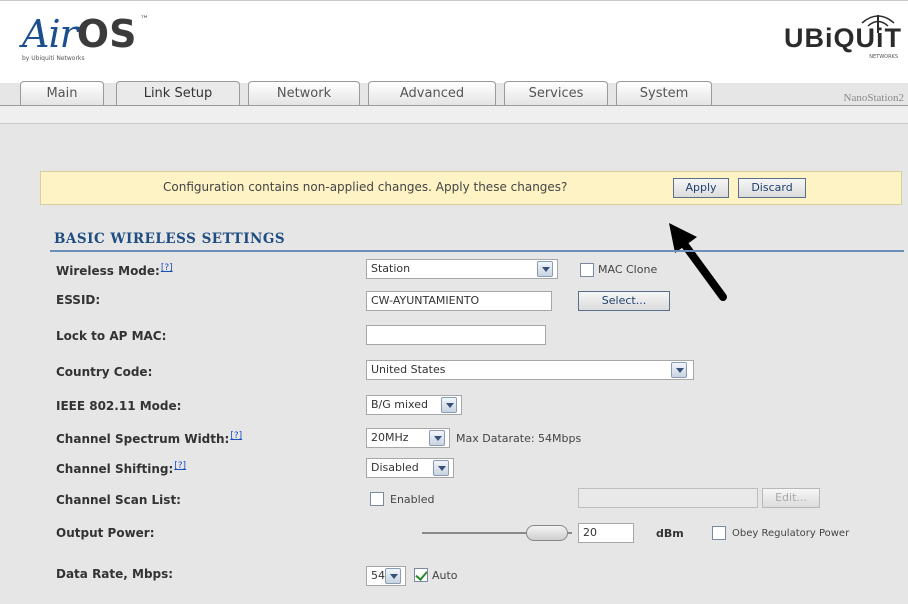  Describe the element at coordinates (719, 533) in the screenshot. I see `obey-regulatory-checkbox` at that location.